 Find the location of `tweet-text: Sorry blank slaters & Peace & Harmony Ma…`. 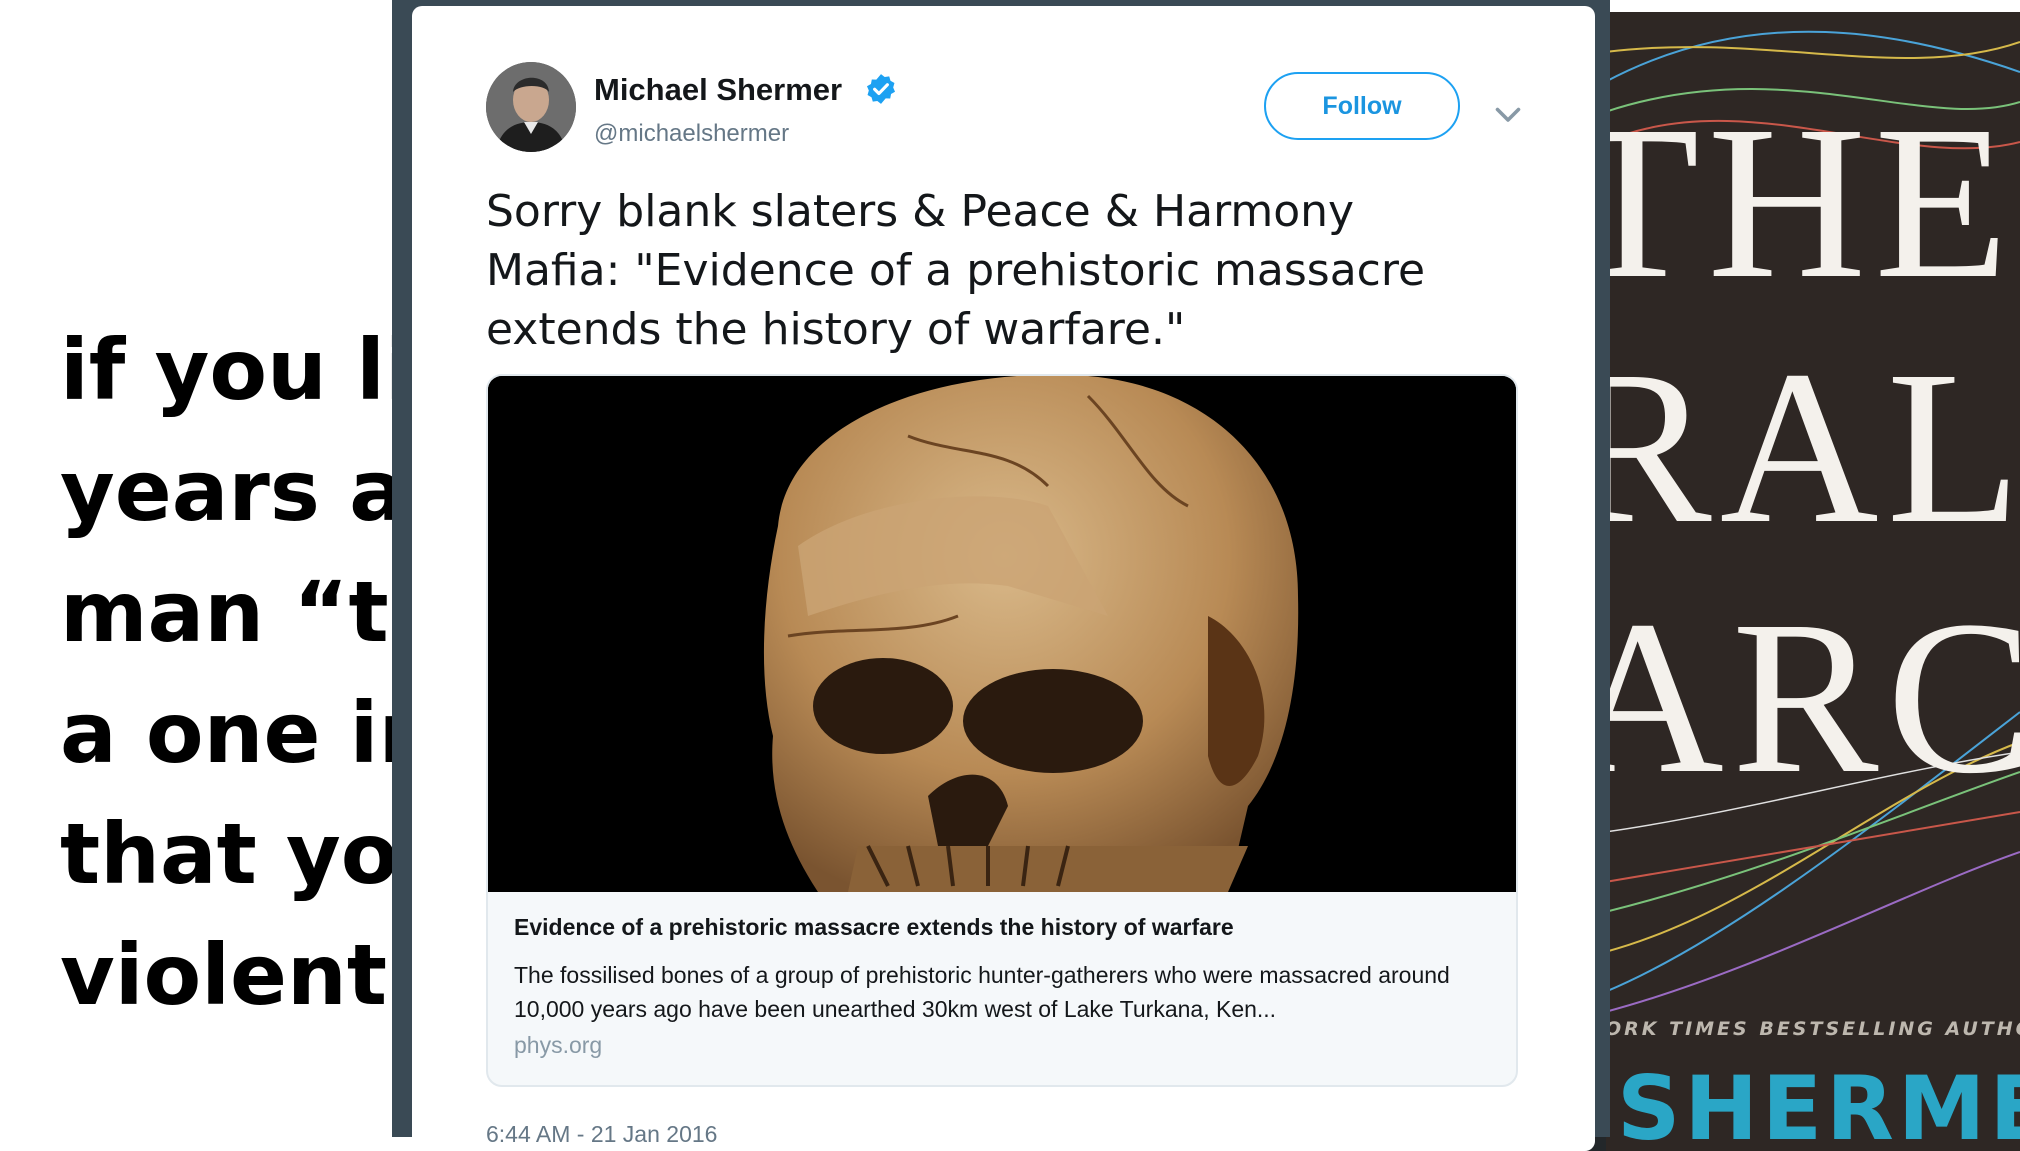

tweet-text: Sorry blank slaters & Peace & Harmony Ma… is located at coordinates (956, 270).